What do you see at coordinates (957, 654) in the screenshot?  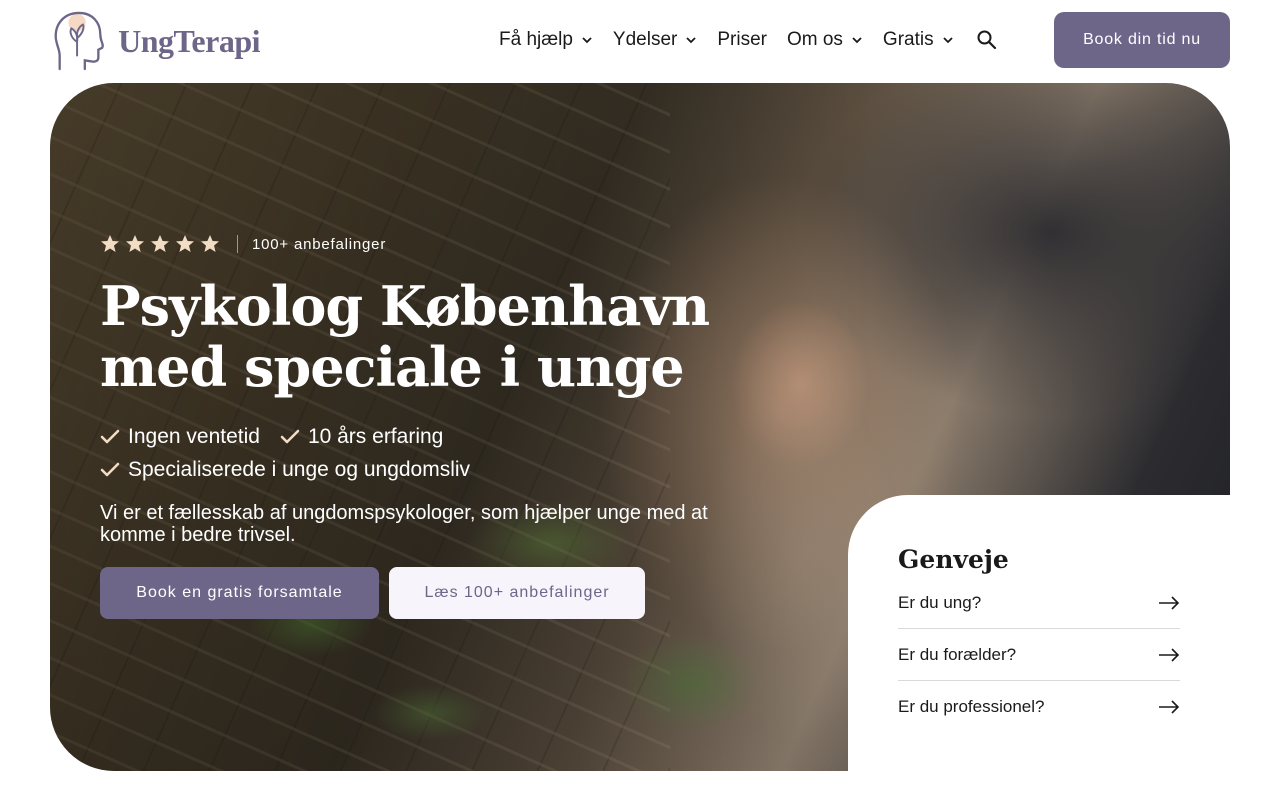 I see `shortcut-label: Er du forælder?` at bounding box center [957, 654].